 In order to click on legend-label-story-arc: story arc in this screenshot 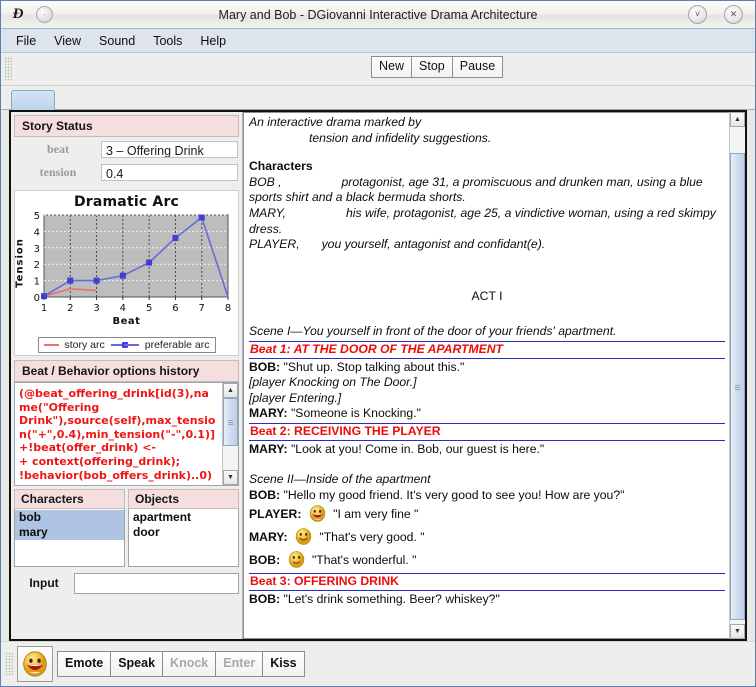, I will do `click(84, 345)`.